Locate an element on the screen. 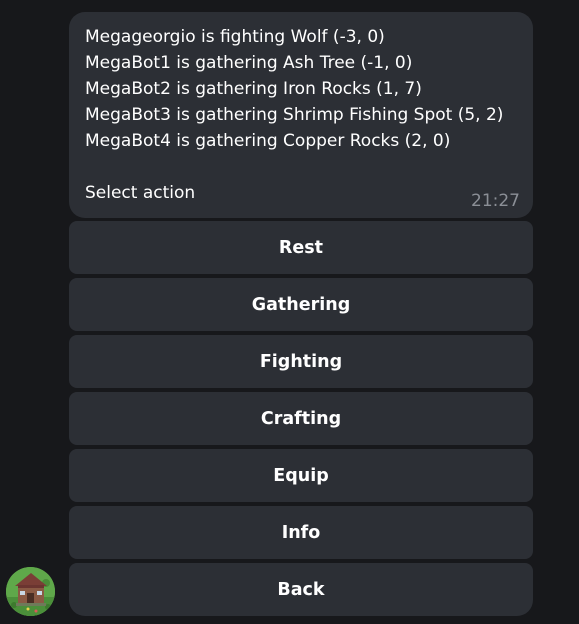  equip-button: Equip is located at coordinates (301, 475).